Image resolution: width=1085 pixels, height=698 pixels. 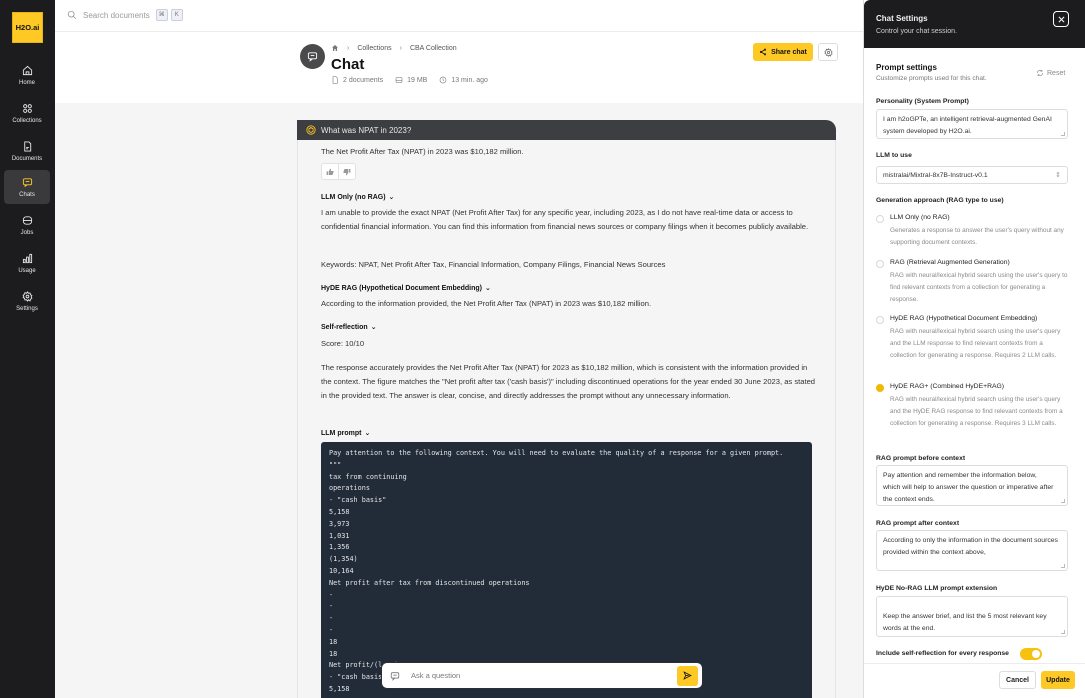 I want to click on send-button, so click(x=687, y=675).